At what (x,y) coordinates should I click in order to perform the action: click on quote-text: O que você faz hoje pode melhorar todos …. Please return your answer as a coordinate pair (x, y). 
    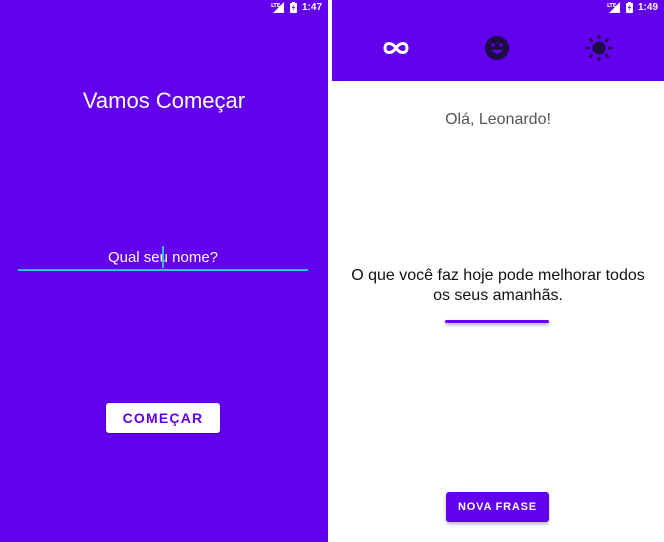
    Looking at the image, I should click on (498, 285).